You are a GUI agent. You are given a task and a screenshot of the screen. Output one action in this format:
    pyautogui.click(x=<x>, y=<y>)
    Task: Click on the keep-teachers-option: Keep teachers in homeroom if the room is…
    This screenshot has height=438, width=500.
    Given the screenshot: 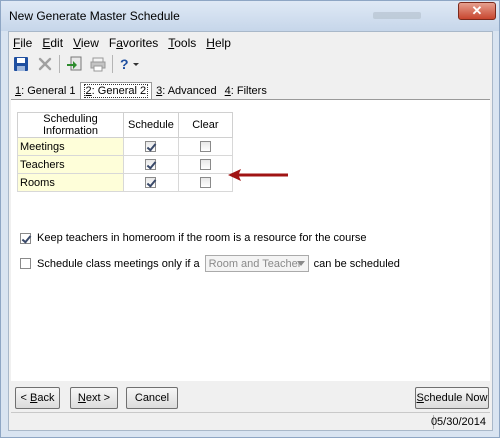 What is the action you would take?
    pyautogui.click(x=193, y=238)
    